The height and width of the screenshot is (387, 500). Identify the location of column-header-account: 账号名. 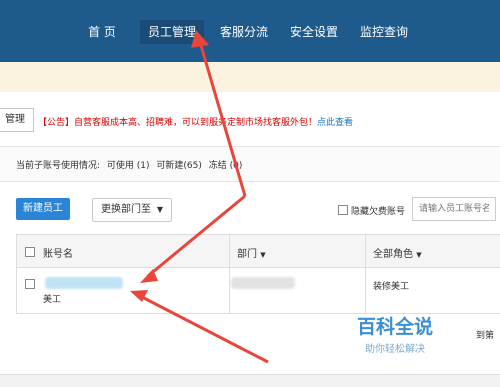
(58, 252).